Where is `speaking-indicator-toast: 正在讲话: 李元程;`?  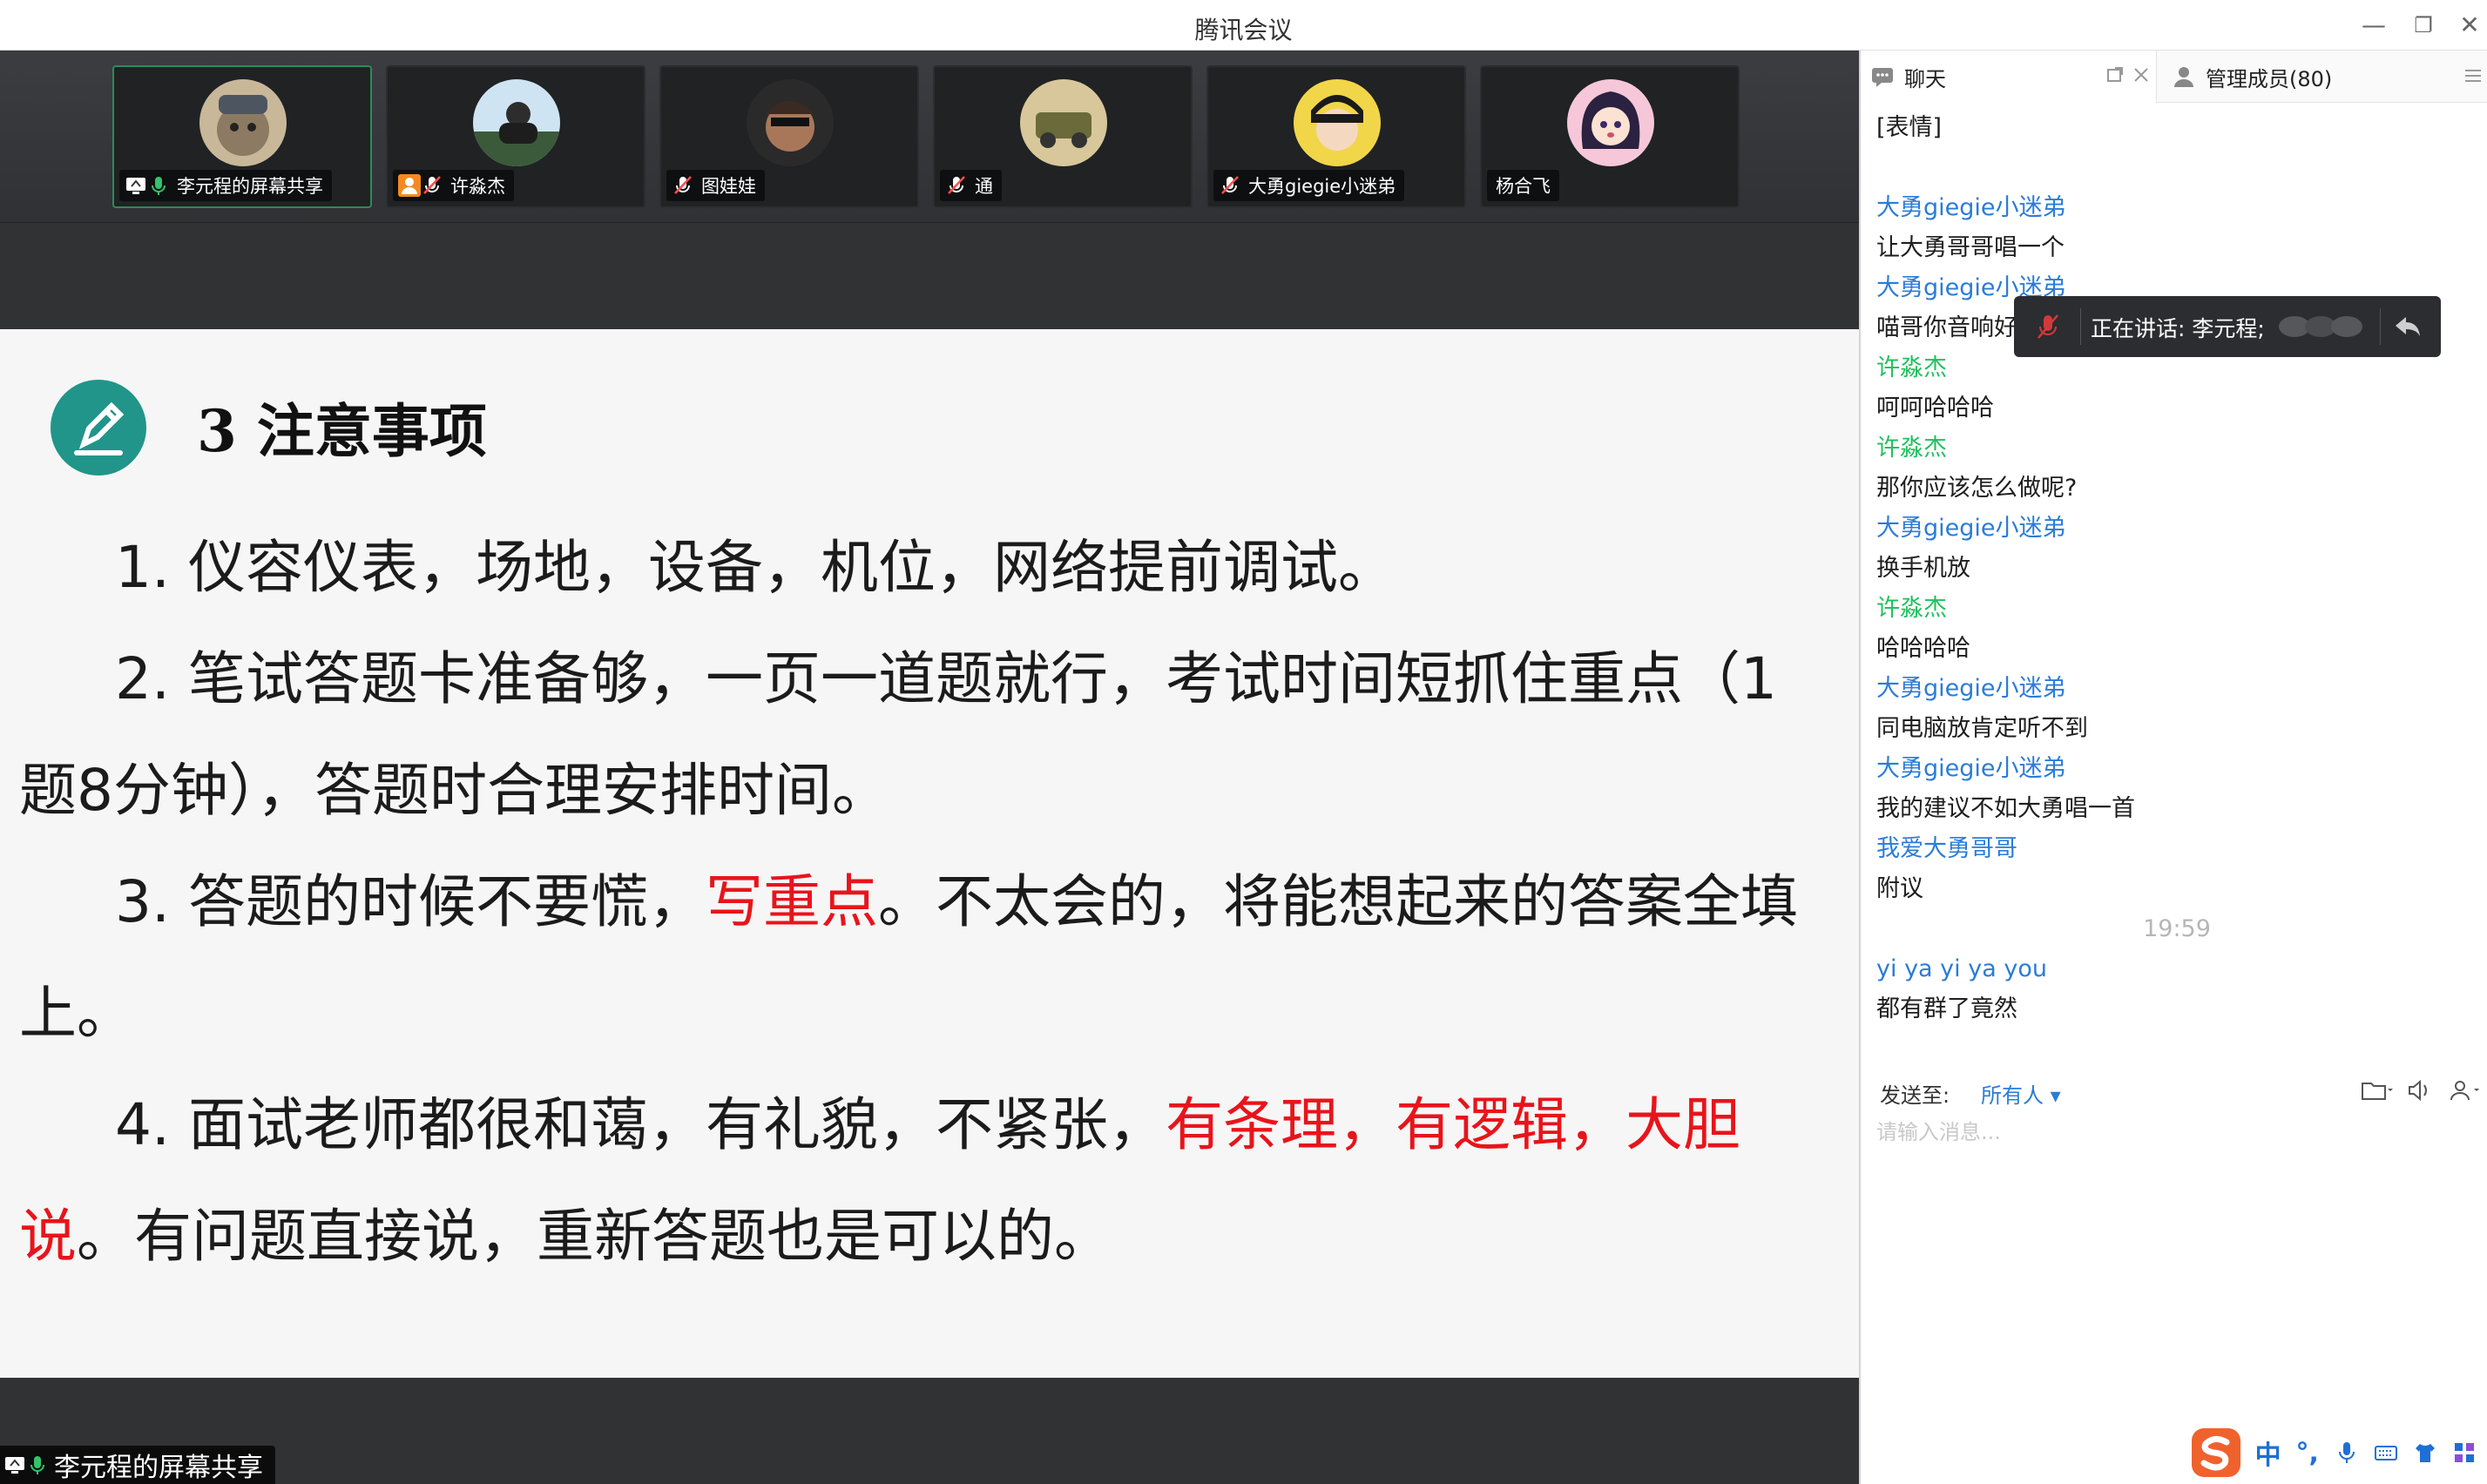
speaking-indicator-toast: 正在讲话: 李元程; is located at coordinates (2227, 326).